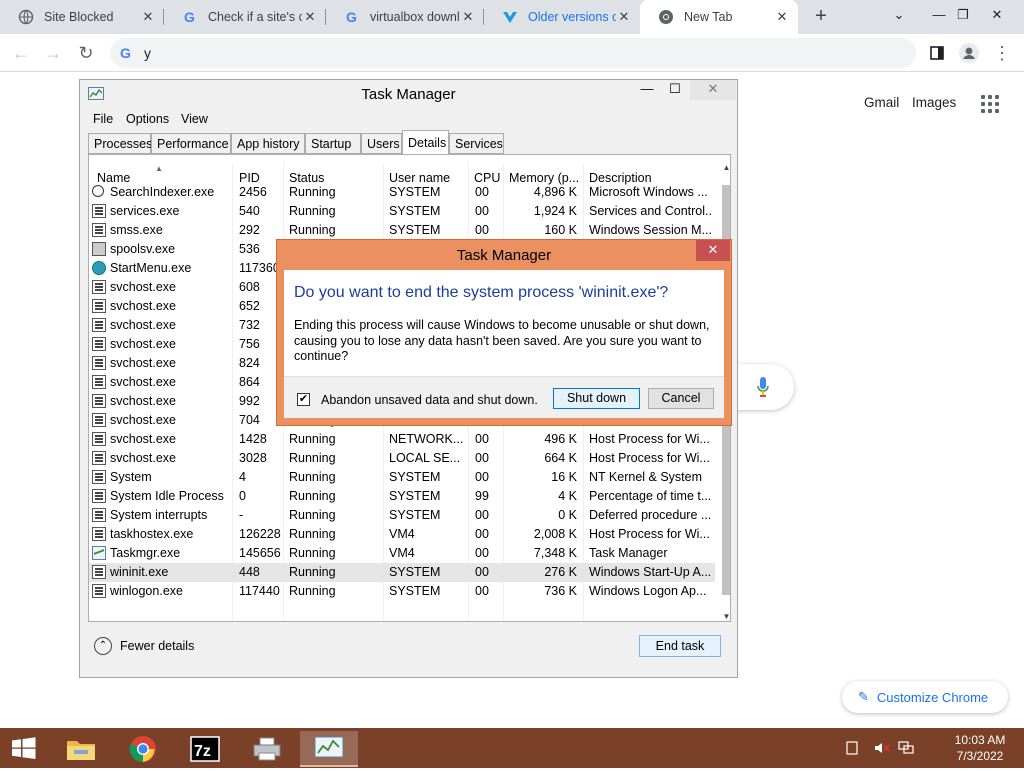 This screenshot has height=771, width=1024. Describe the element at coordinates (675, 90) in the screenshot. I see `maximize-icon: ☐` at that location.